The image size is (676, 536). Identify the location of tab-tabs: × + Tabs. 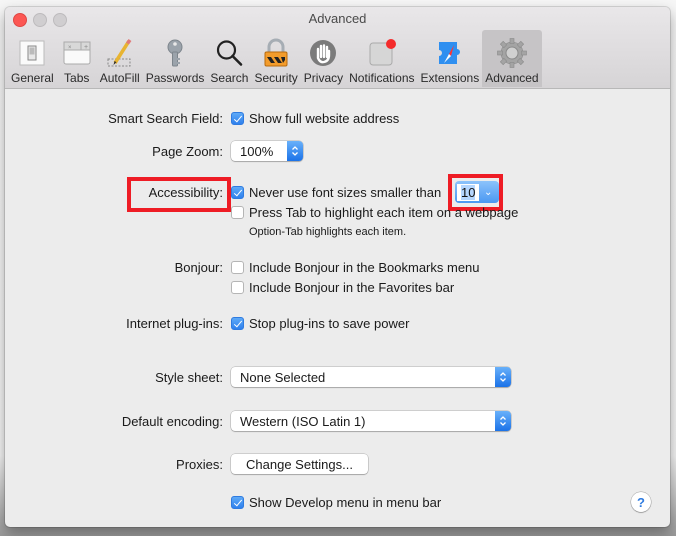
(77, 58).